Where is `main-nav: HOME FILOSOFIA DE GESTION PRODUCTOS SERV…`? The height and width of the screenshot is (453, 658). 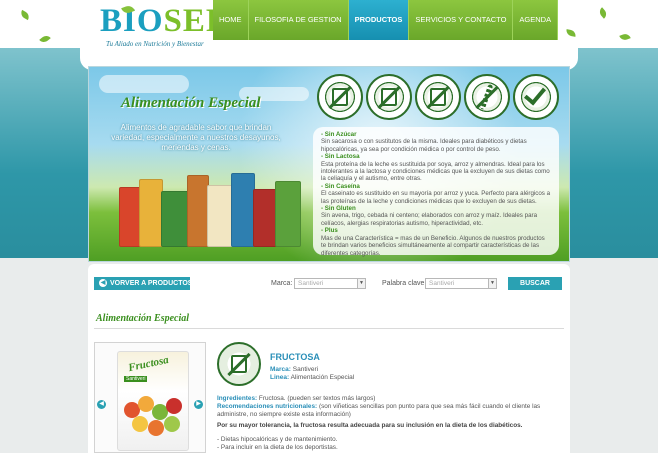
main-nav: HOME FILOSOFIA DE GESTION PRODUCTOS SERV… is located at coordinates (411, 20).